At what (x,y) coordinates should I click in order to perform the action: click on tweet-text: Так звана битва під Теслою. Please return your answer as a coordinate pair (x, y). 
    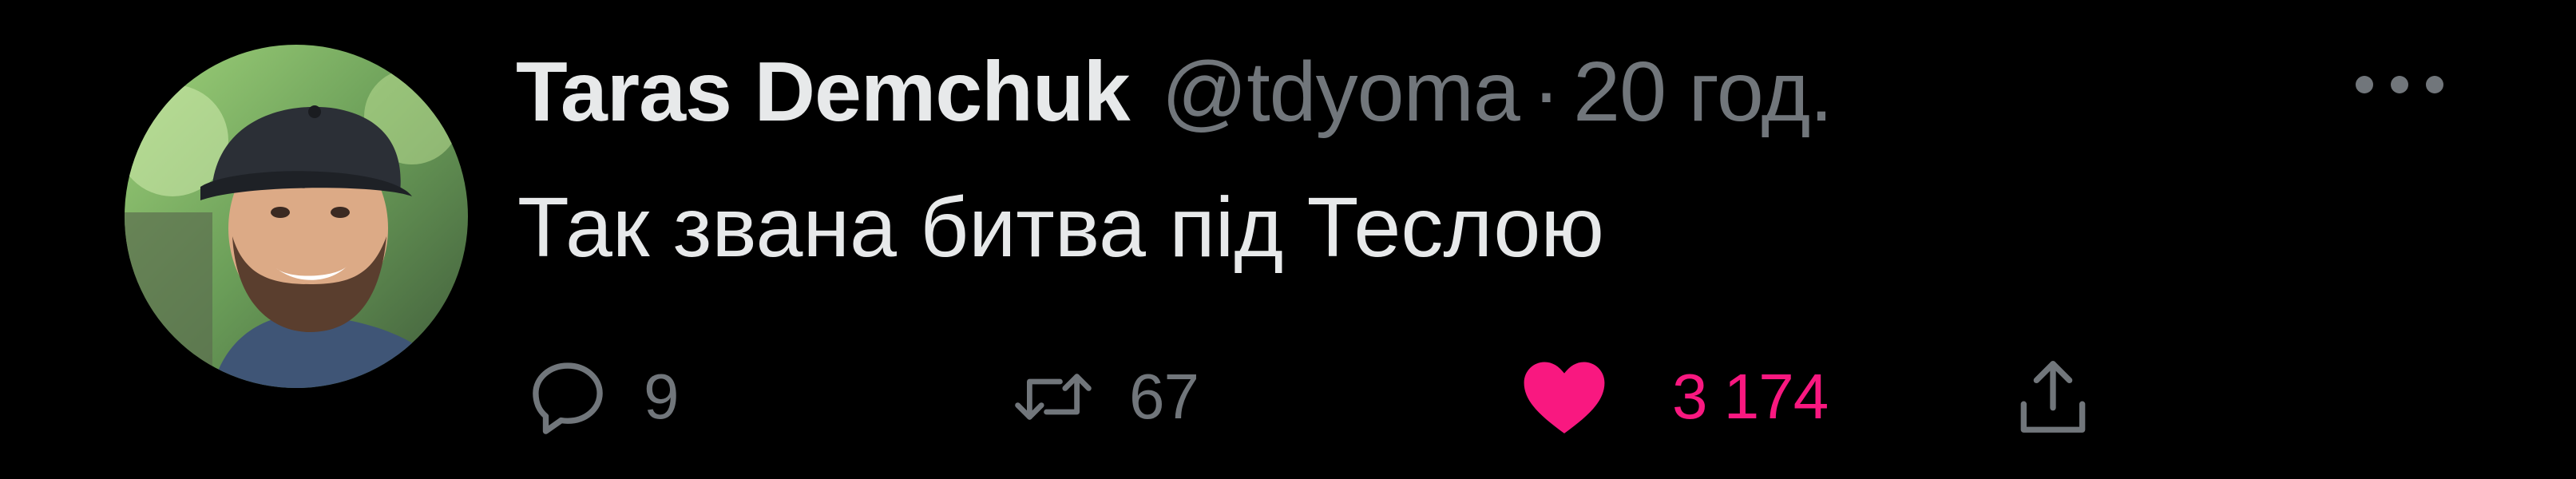
    Looking at the image, I should click on (1061, 227).